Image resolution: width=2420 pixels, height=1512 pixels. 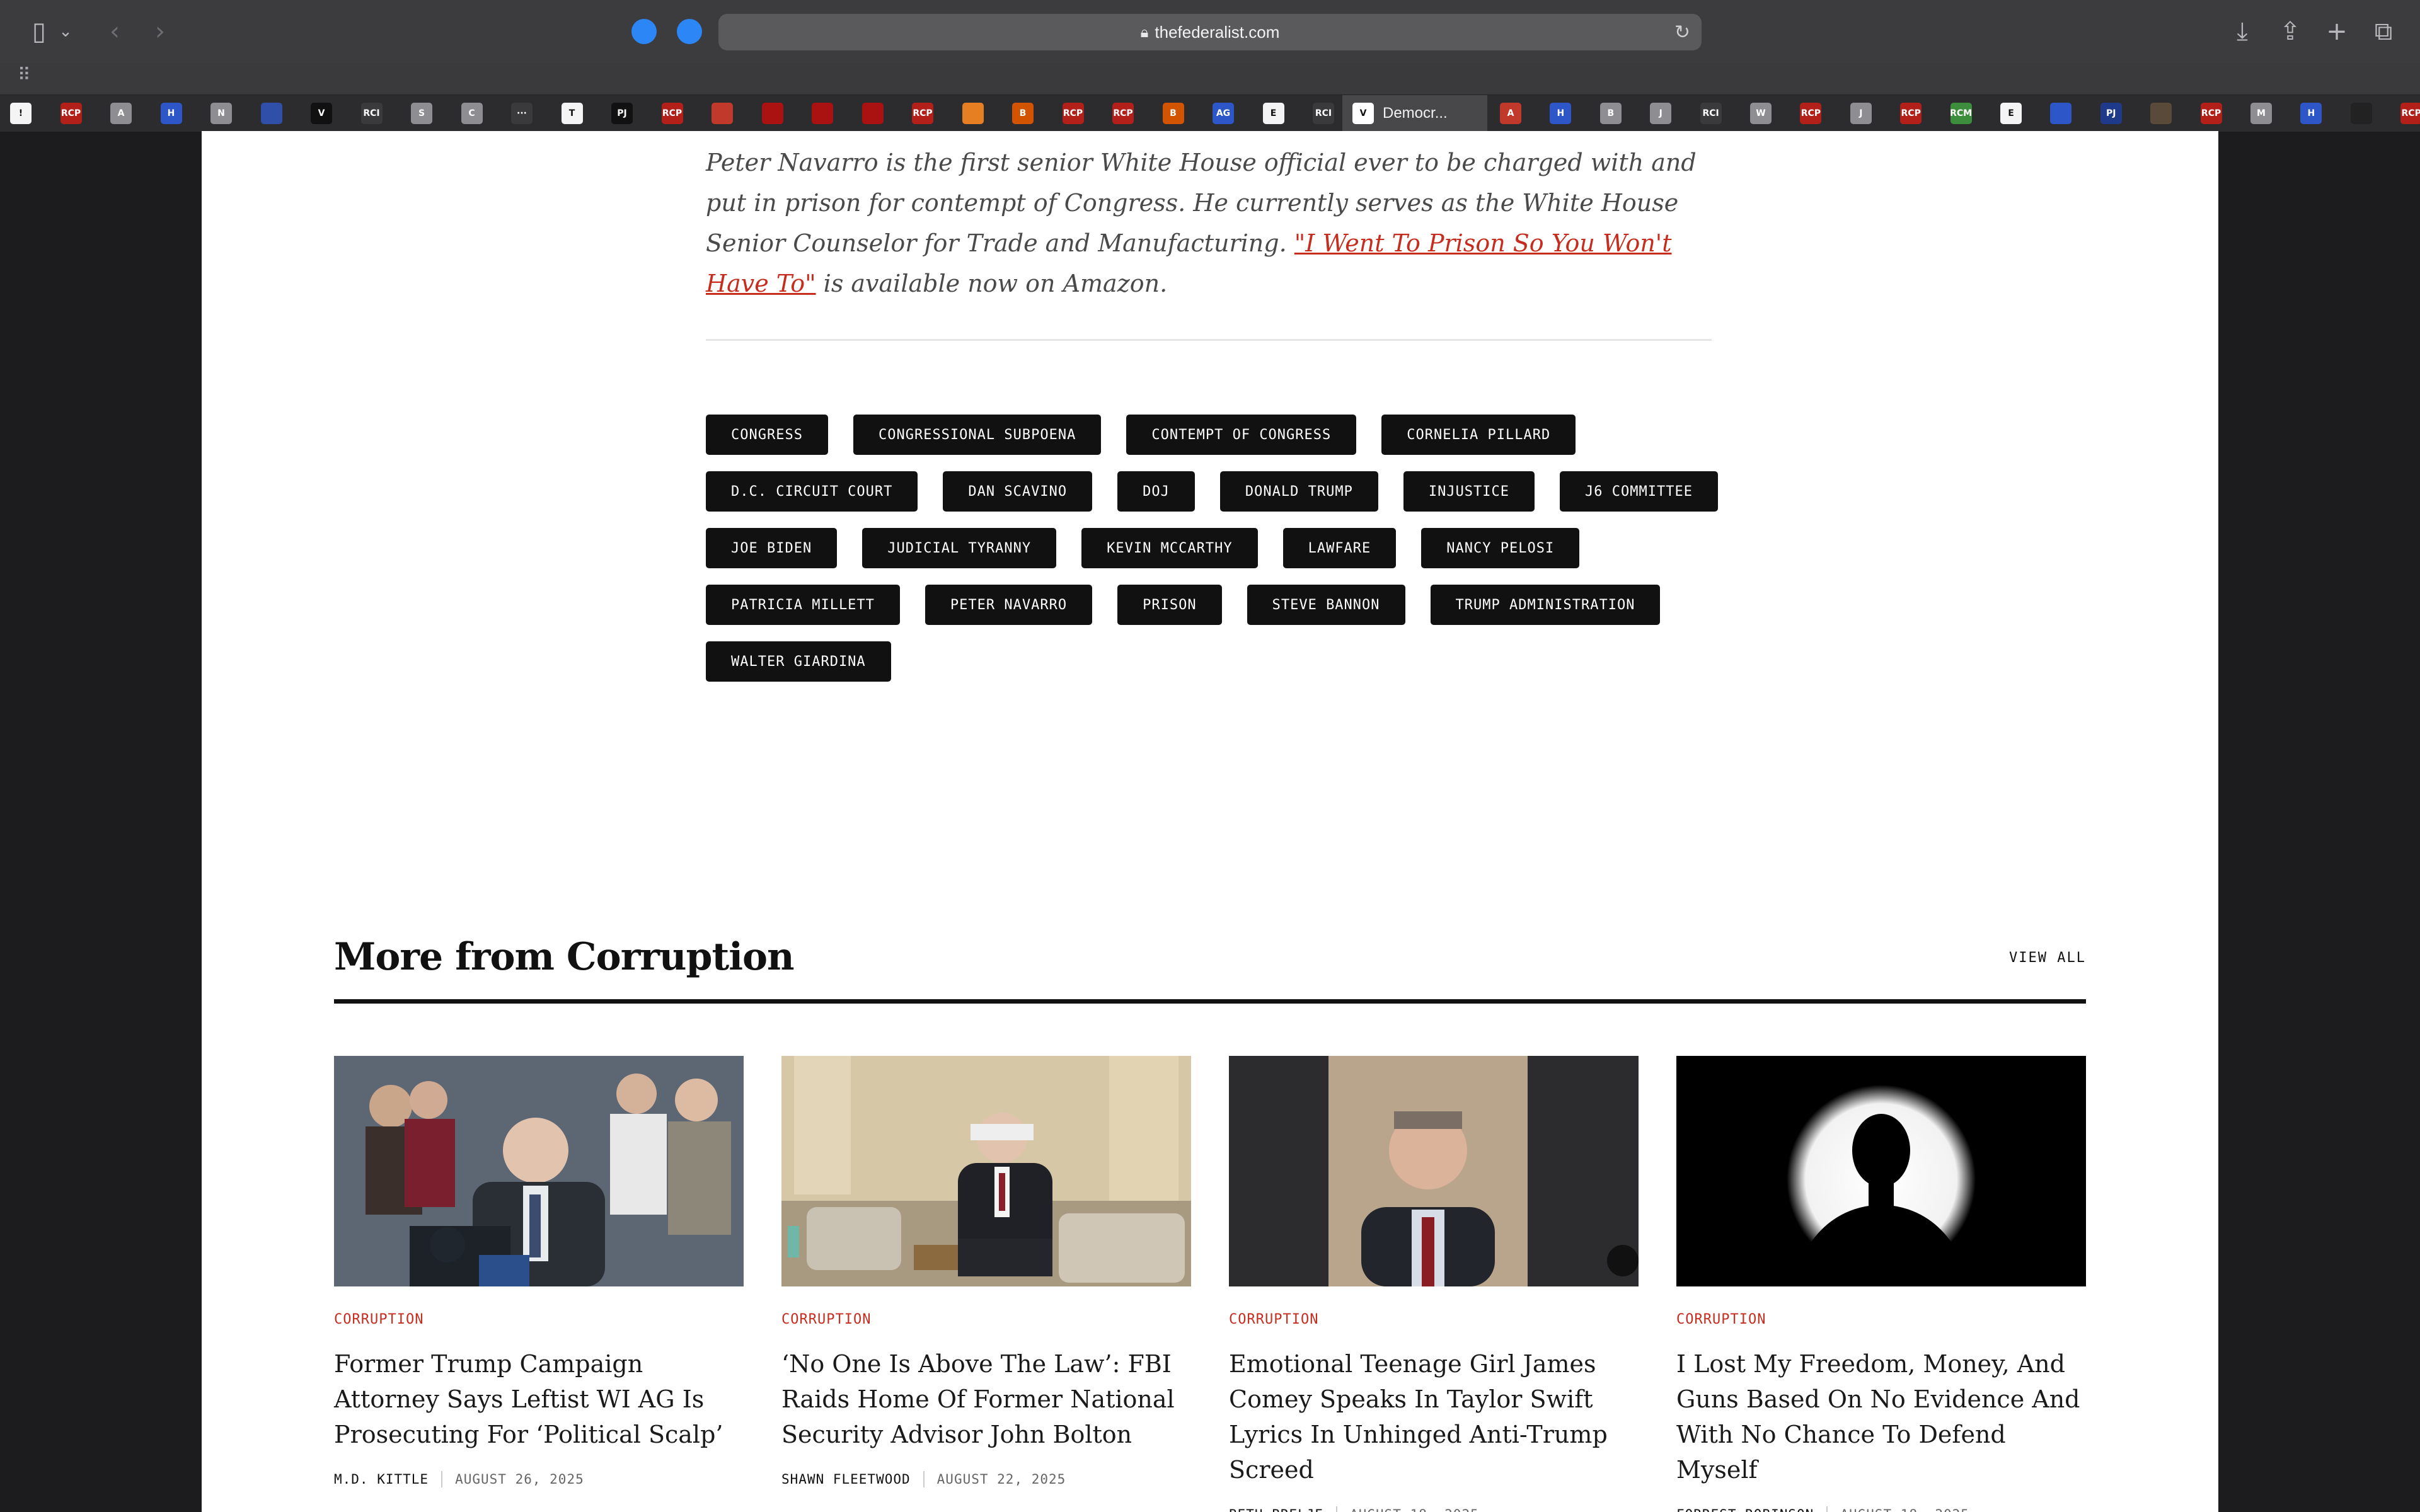 I want to click on bookmark-favicon-icon: S, so click(x=421, y=113).